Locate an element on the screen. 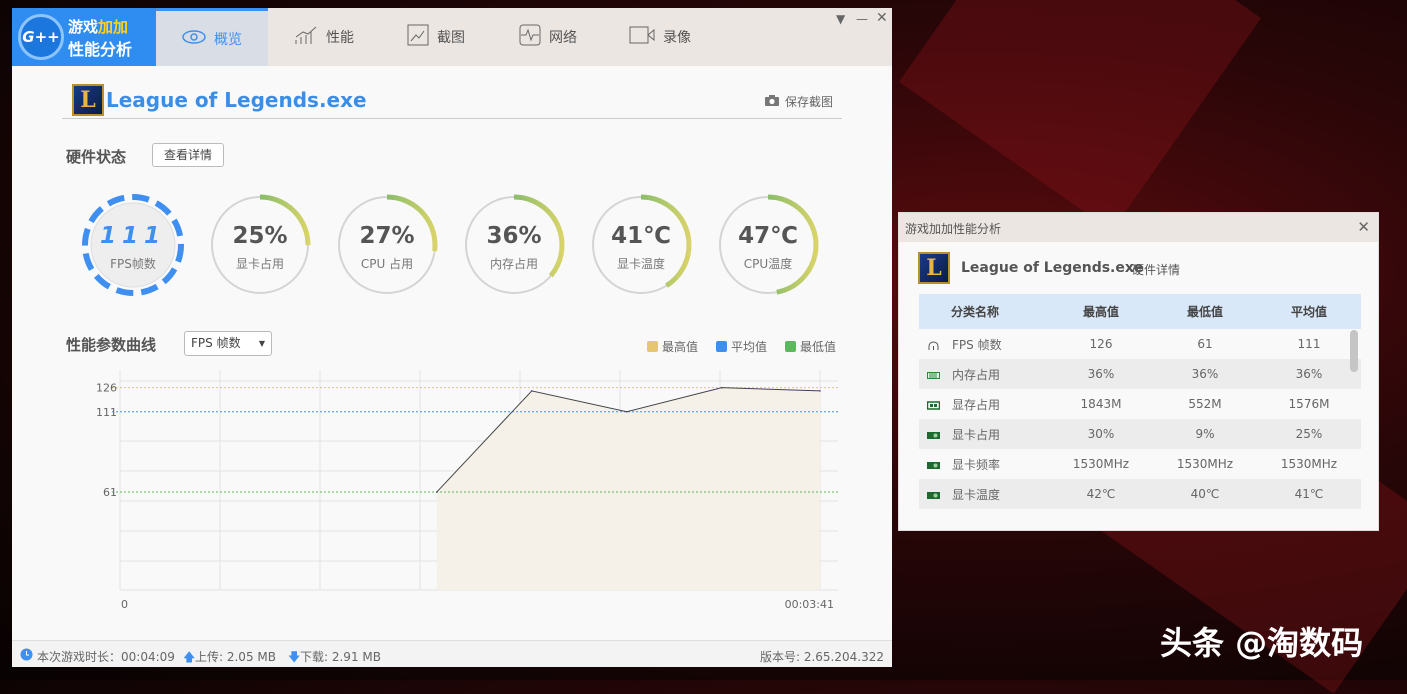  upload-amount: 上传: 2.05 MB is located at coordinates (235, 657).